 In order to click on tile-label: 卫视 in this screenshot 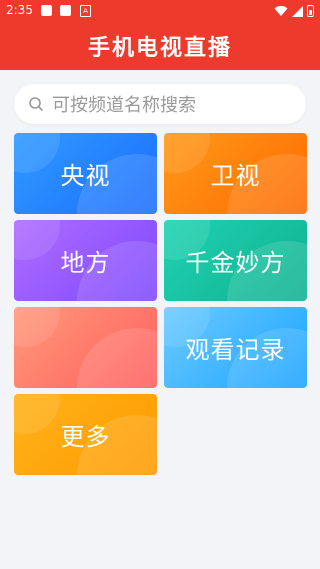, I will do `click(235, 176)`.